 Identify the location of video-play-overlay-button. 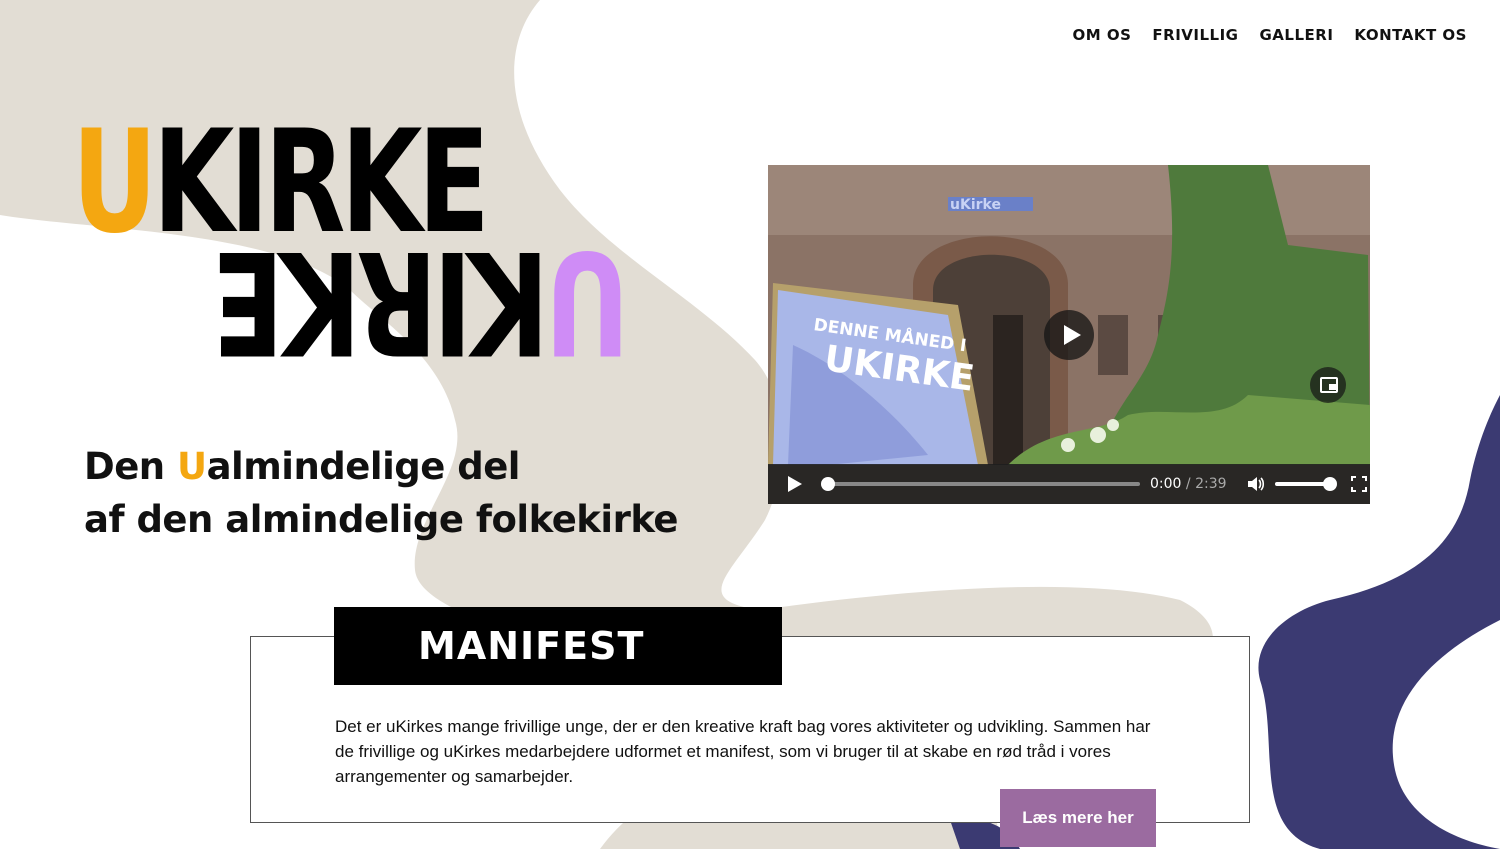
(1069, 335).